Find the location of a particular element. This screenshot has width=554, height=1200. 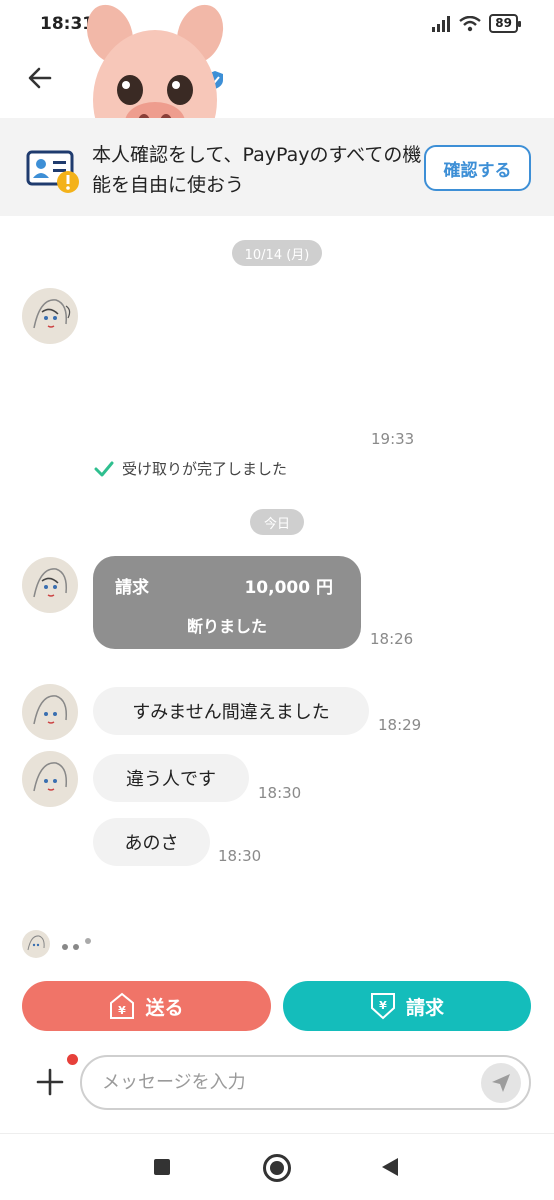

chat-header is located at coordinates (277, 87).